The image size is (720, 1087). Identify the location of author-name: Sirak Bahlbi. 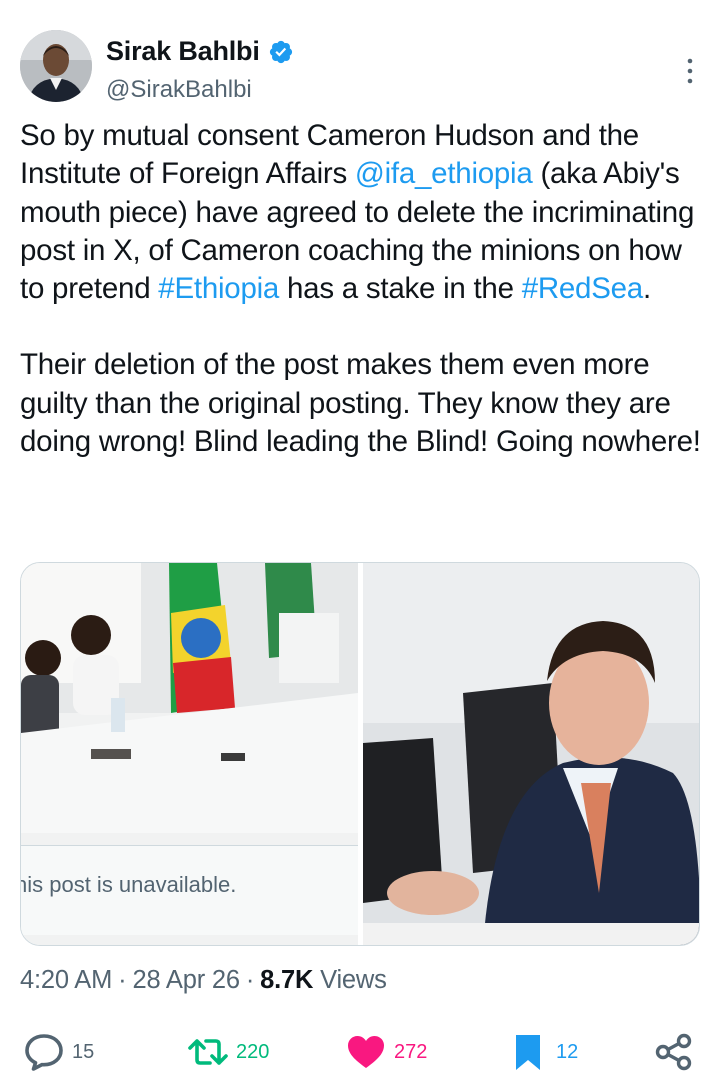
(183, 51).